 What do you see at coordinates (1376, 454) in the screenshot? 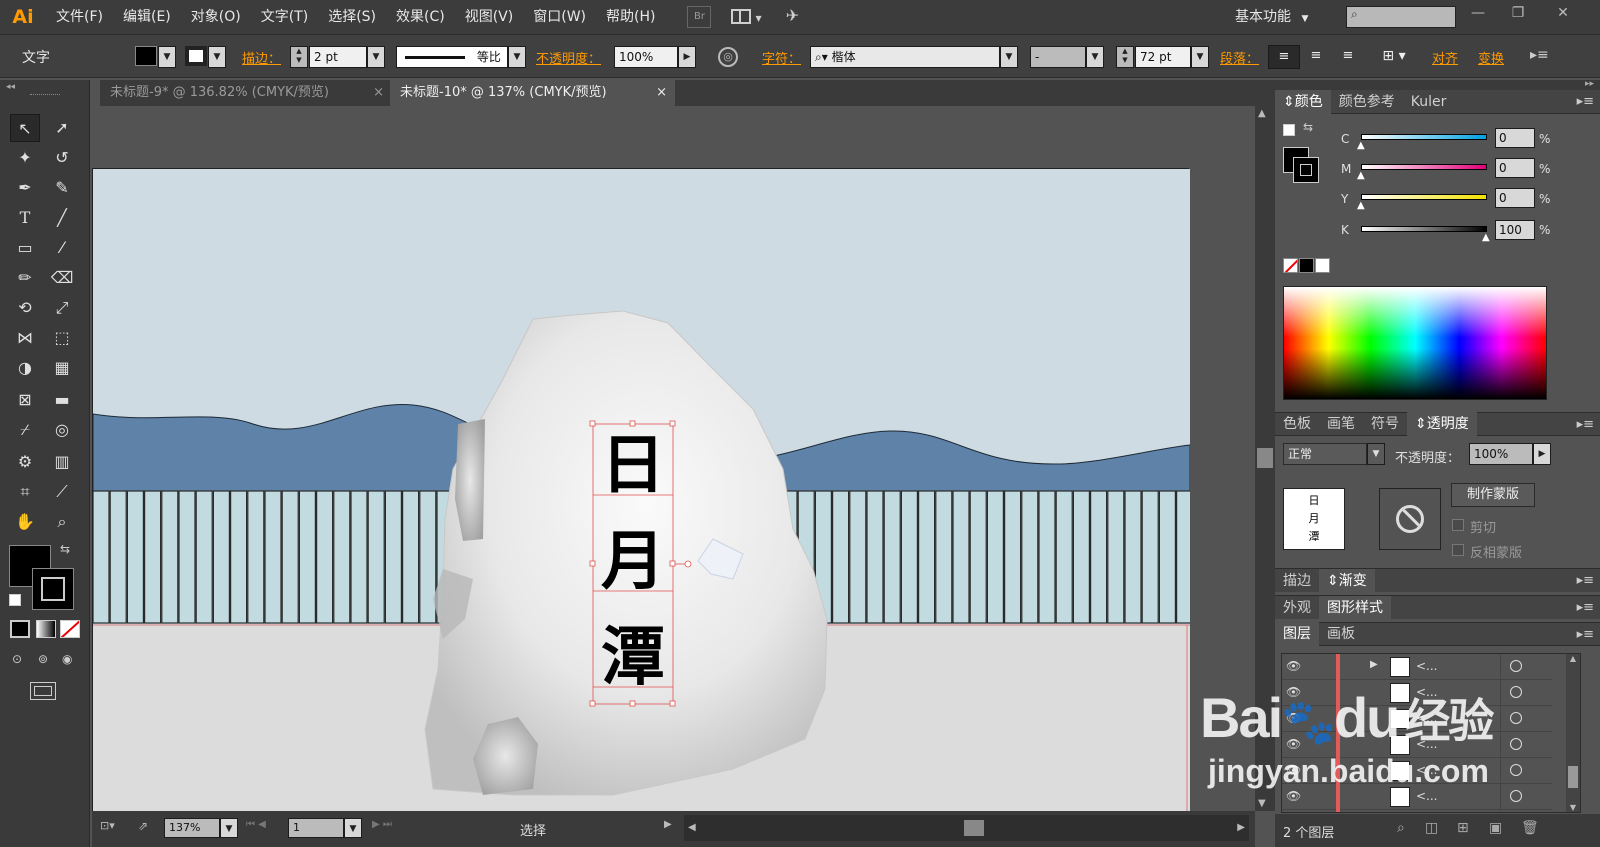
I see `blend-mode-dropdown: ▼` at bounding box center [1376, 454].